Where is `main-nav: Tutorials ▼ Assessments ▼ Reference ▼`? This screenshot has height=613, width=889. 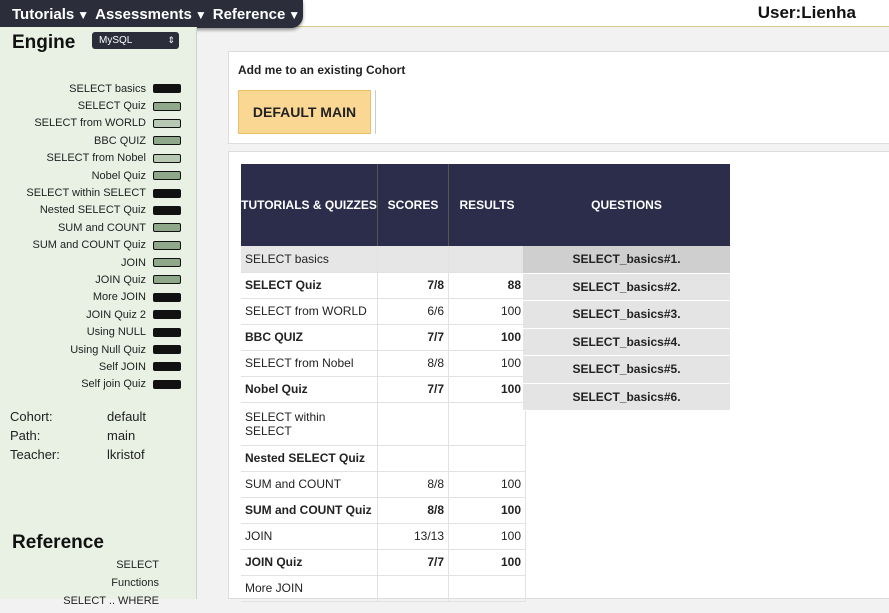 main-nav: Tutorials ▼ Assessments ▼ Reference ▼ is located at coordinates (151, 14).